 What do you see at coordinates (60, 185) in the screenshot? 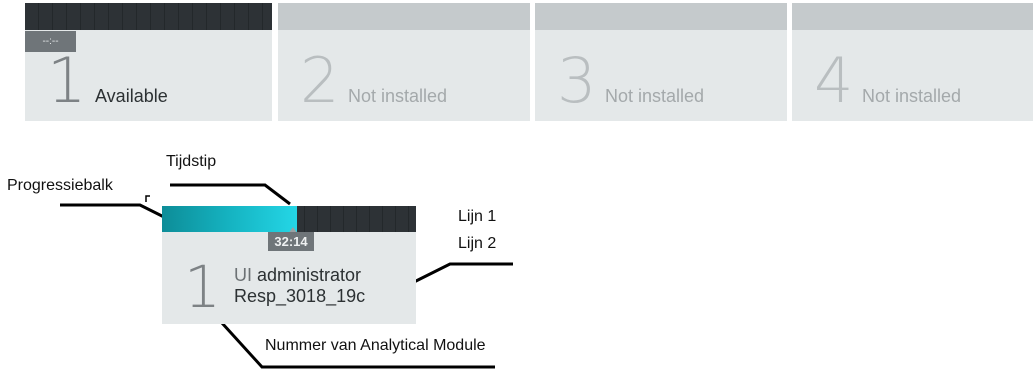
I see `progress-annotation: Progressiebalk` at bounding box center [60, 185].